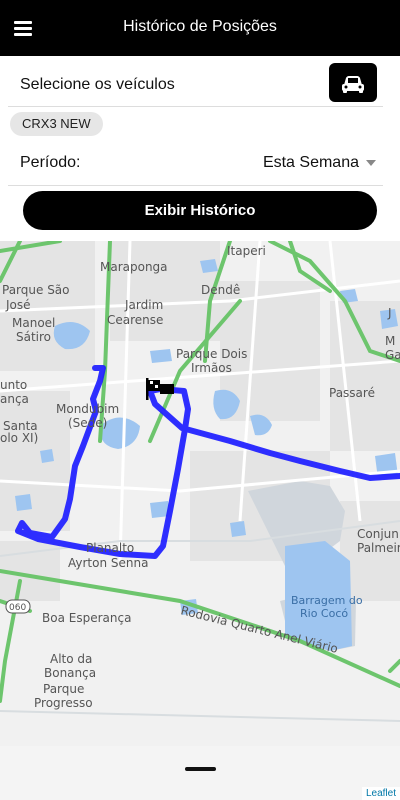 The width and height of the screenshot is (400, 800). Describe the element at coordinates (97, 84) in the screenshot. I see `vehicle-selector-label: Selecione os veículos` at that location.